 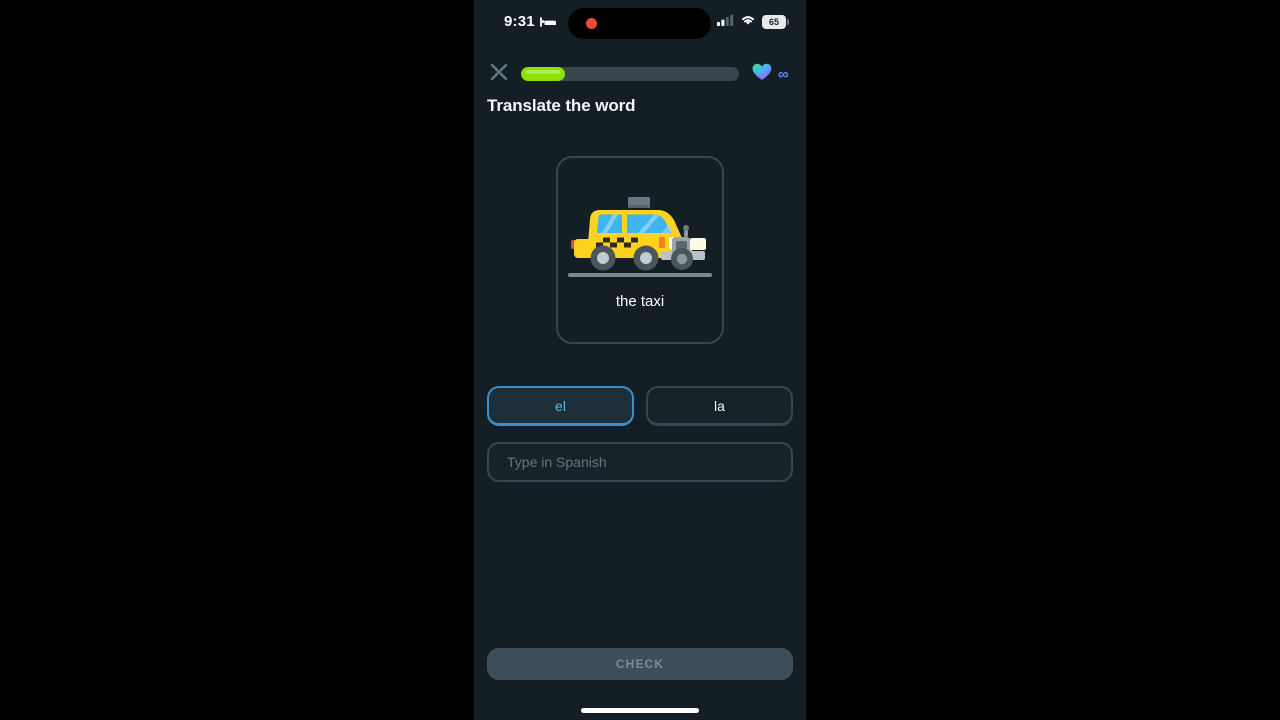 I want to click on home-indicator, so click(x=640, y=710).